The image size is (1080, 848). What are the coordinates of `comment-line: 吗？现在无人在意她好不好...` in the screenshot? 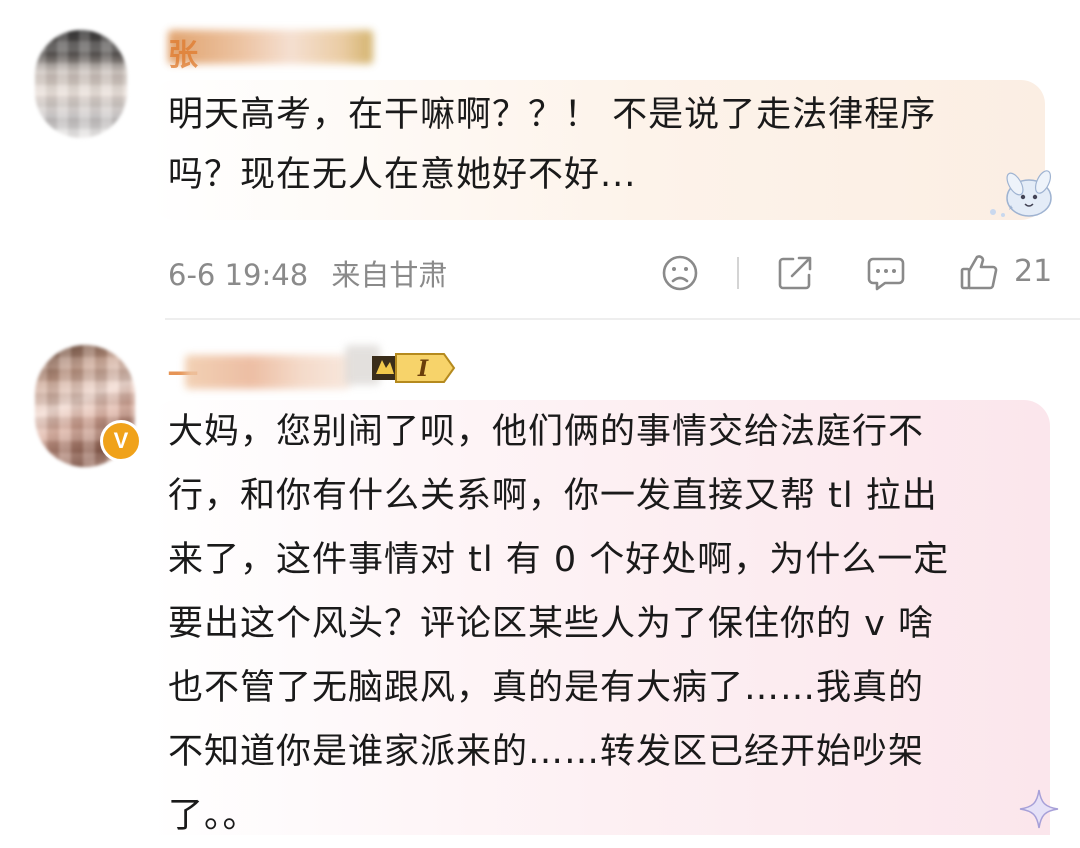 It's located at (402, 175).